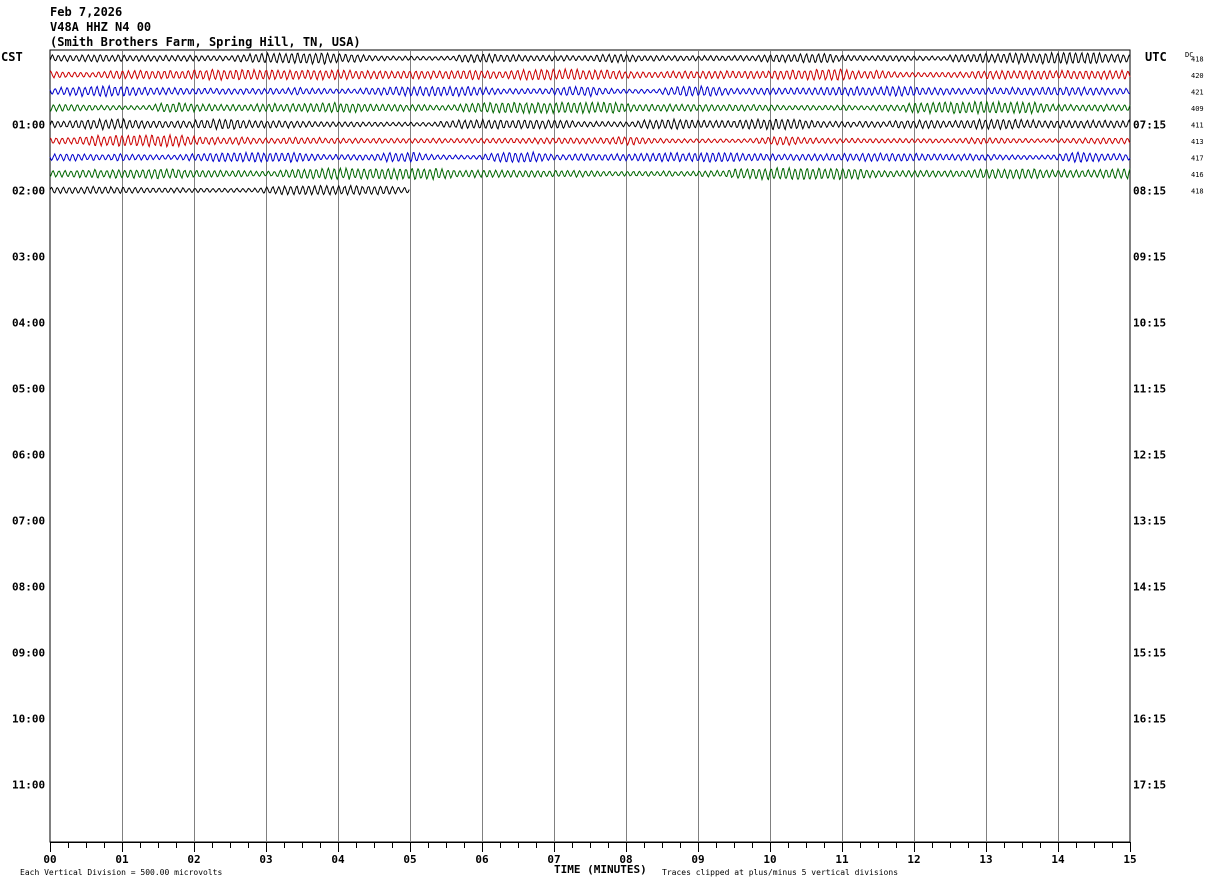  I want to click on left-hour-label: 04:00, so click(28, 322).